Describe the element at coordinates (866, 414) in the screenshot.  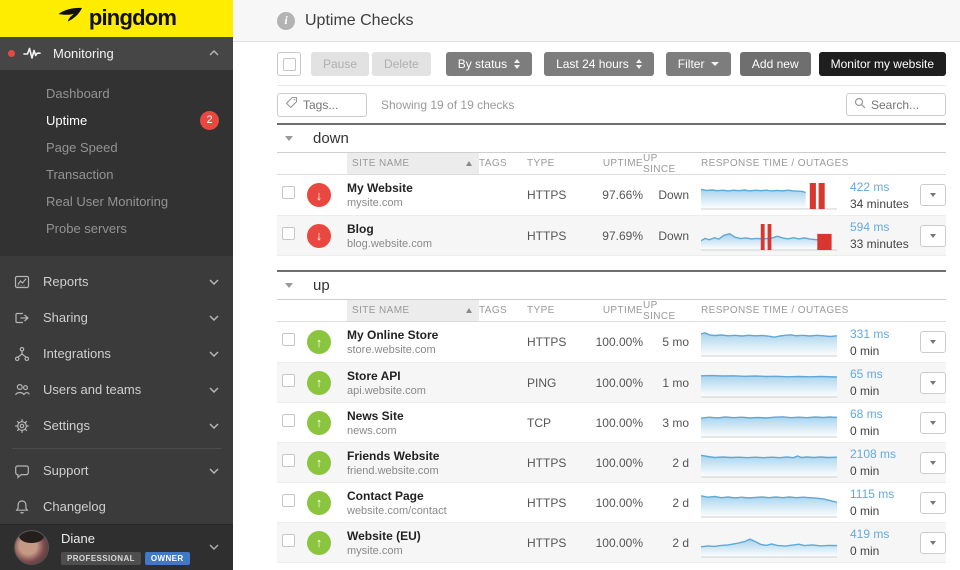
I see `response-time: 68 ms` at that location.